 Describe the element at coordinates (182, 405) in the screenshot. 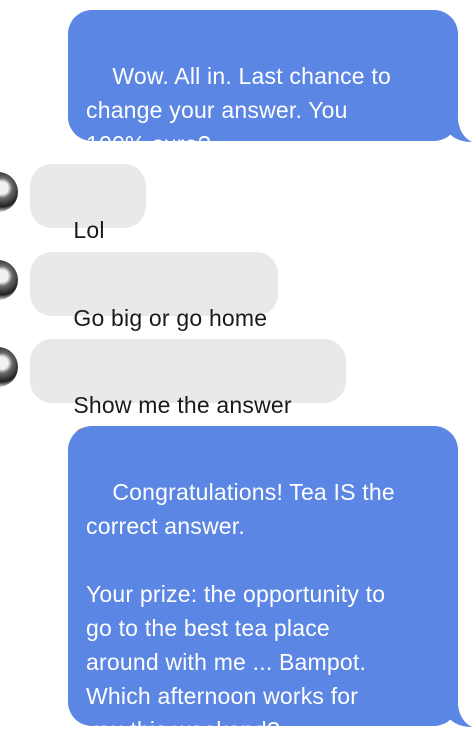

I see `message-text: Show me the answer` at that location.